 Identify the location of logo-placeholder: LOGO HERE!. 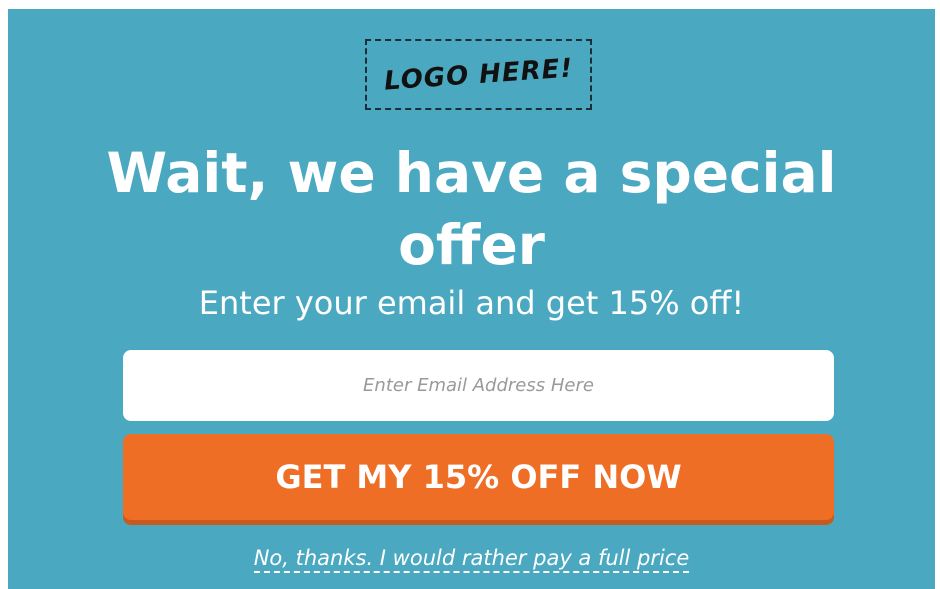
(478, 74).